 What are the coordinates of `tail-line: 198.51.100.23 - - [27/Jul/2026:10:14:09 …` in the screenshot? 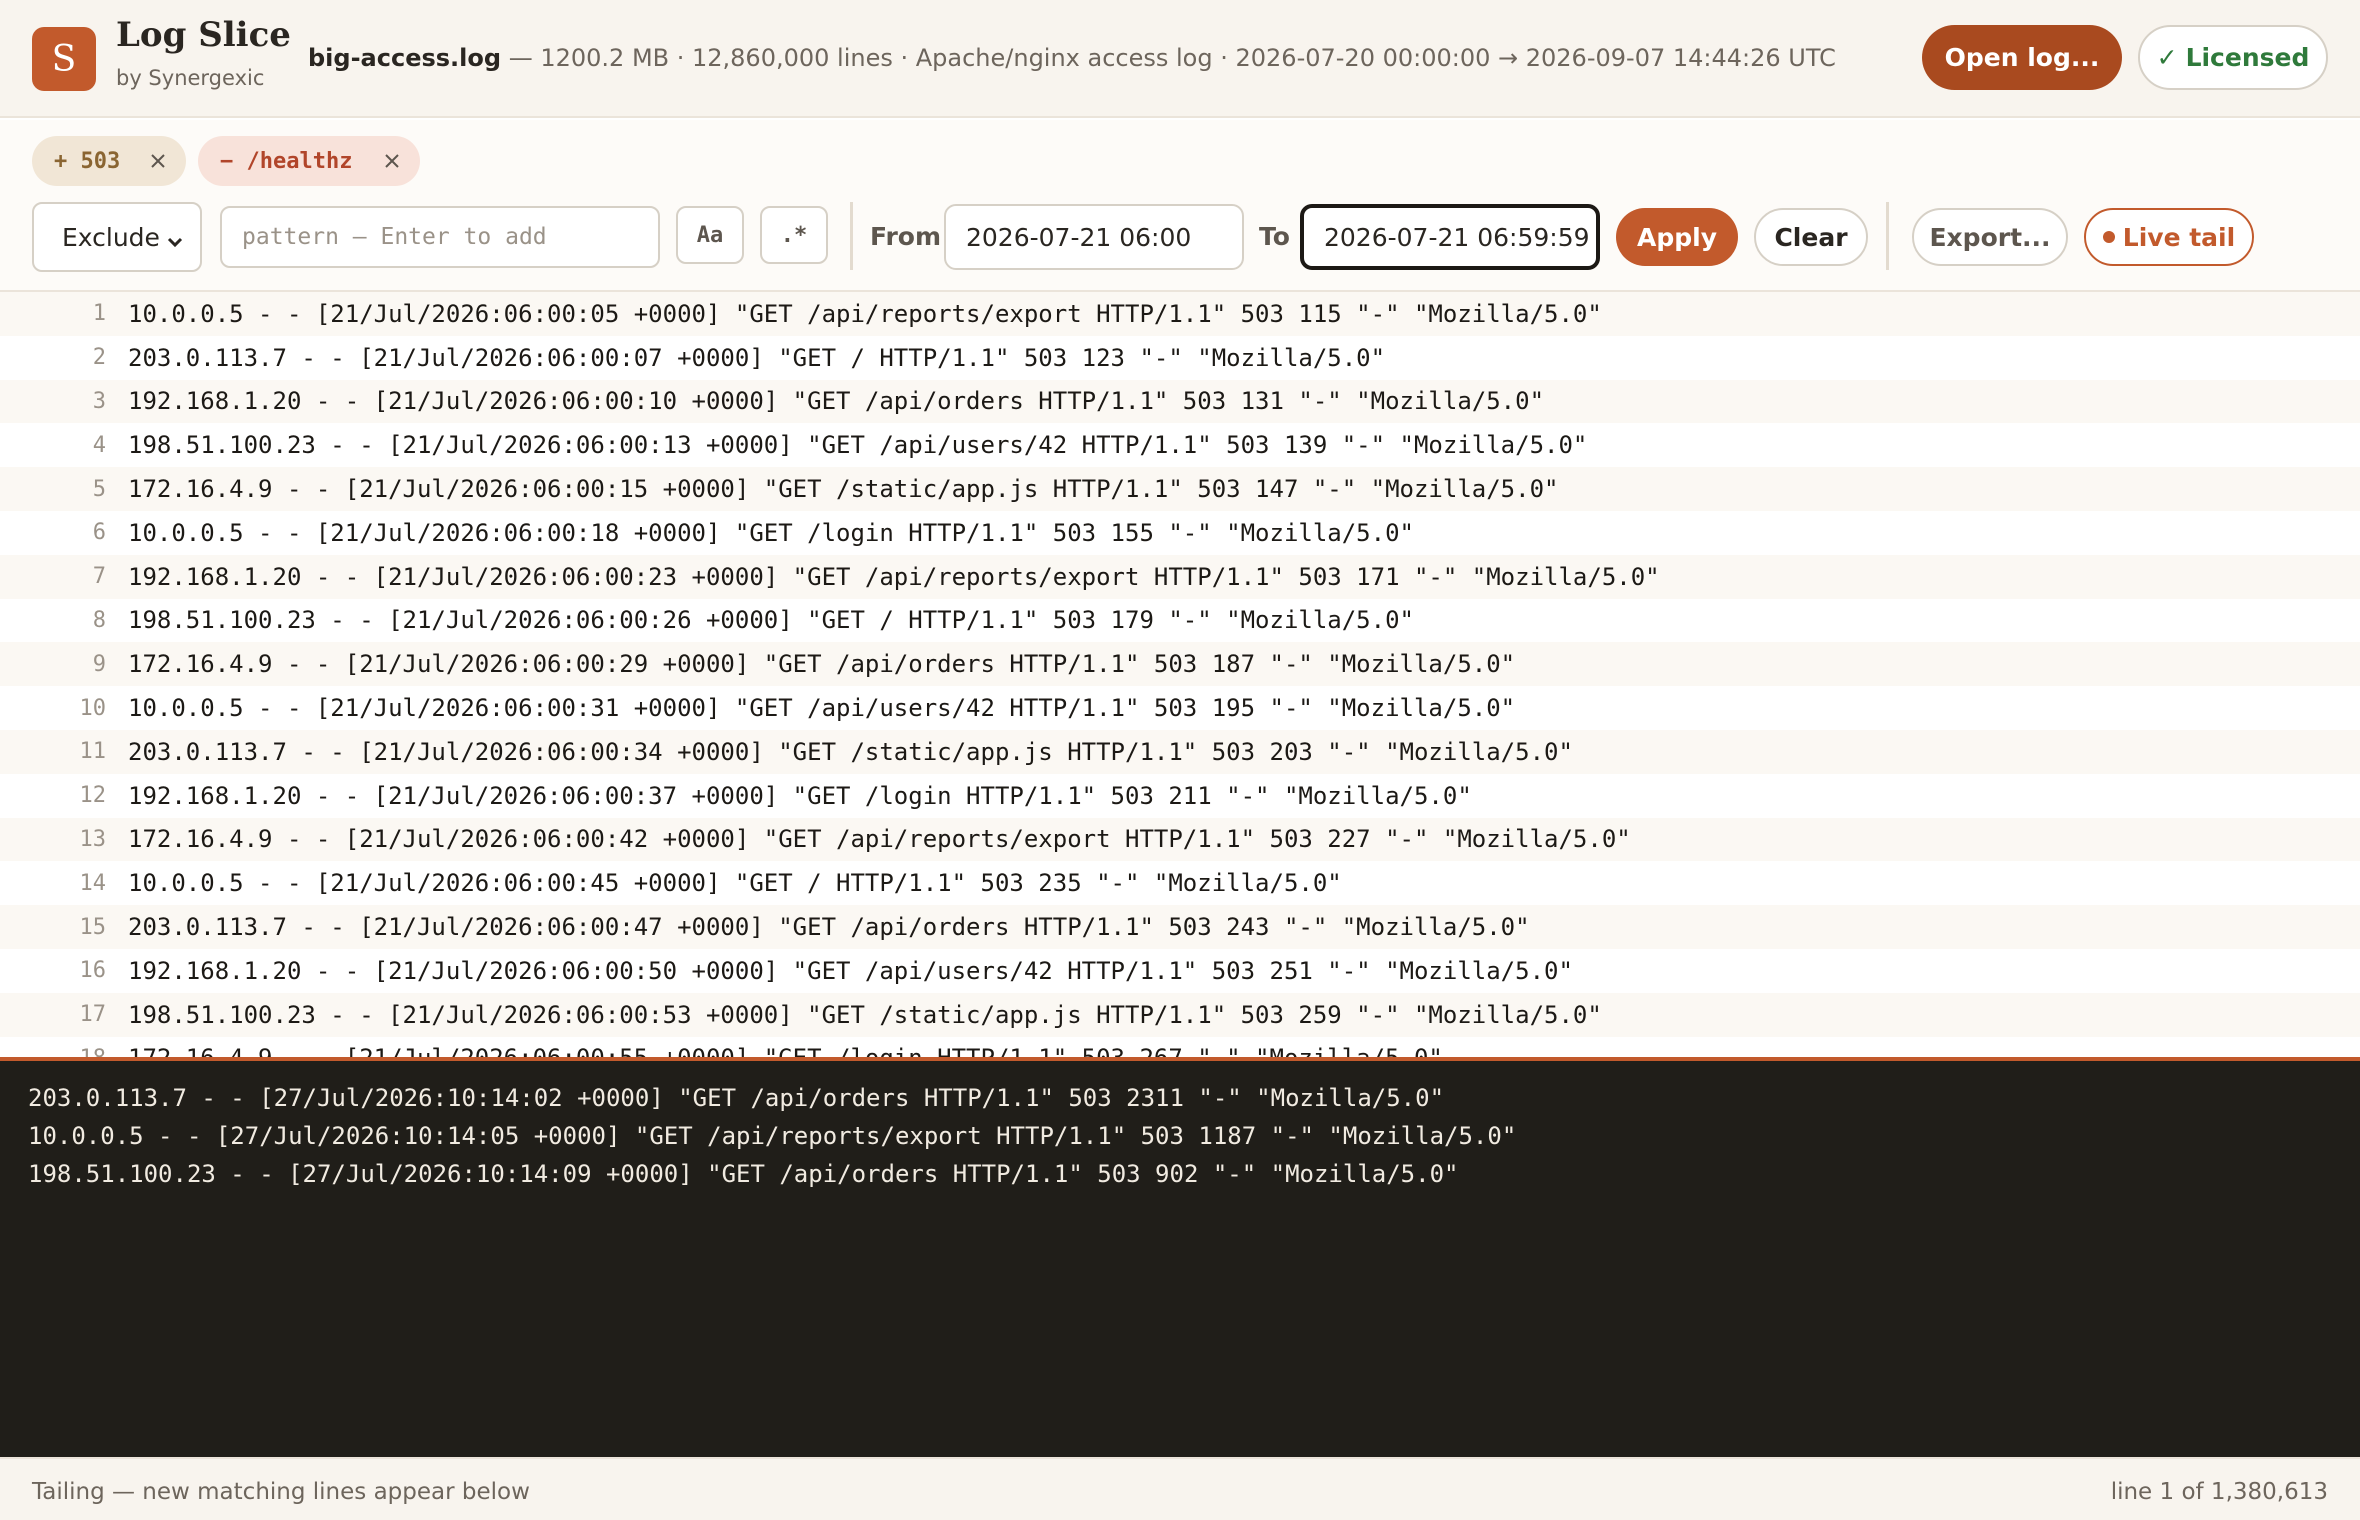 It's located at (743, 1174).